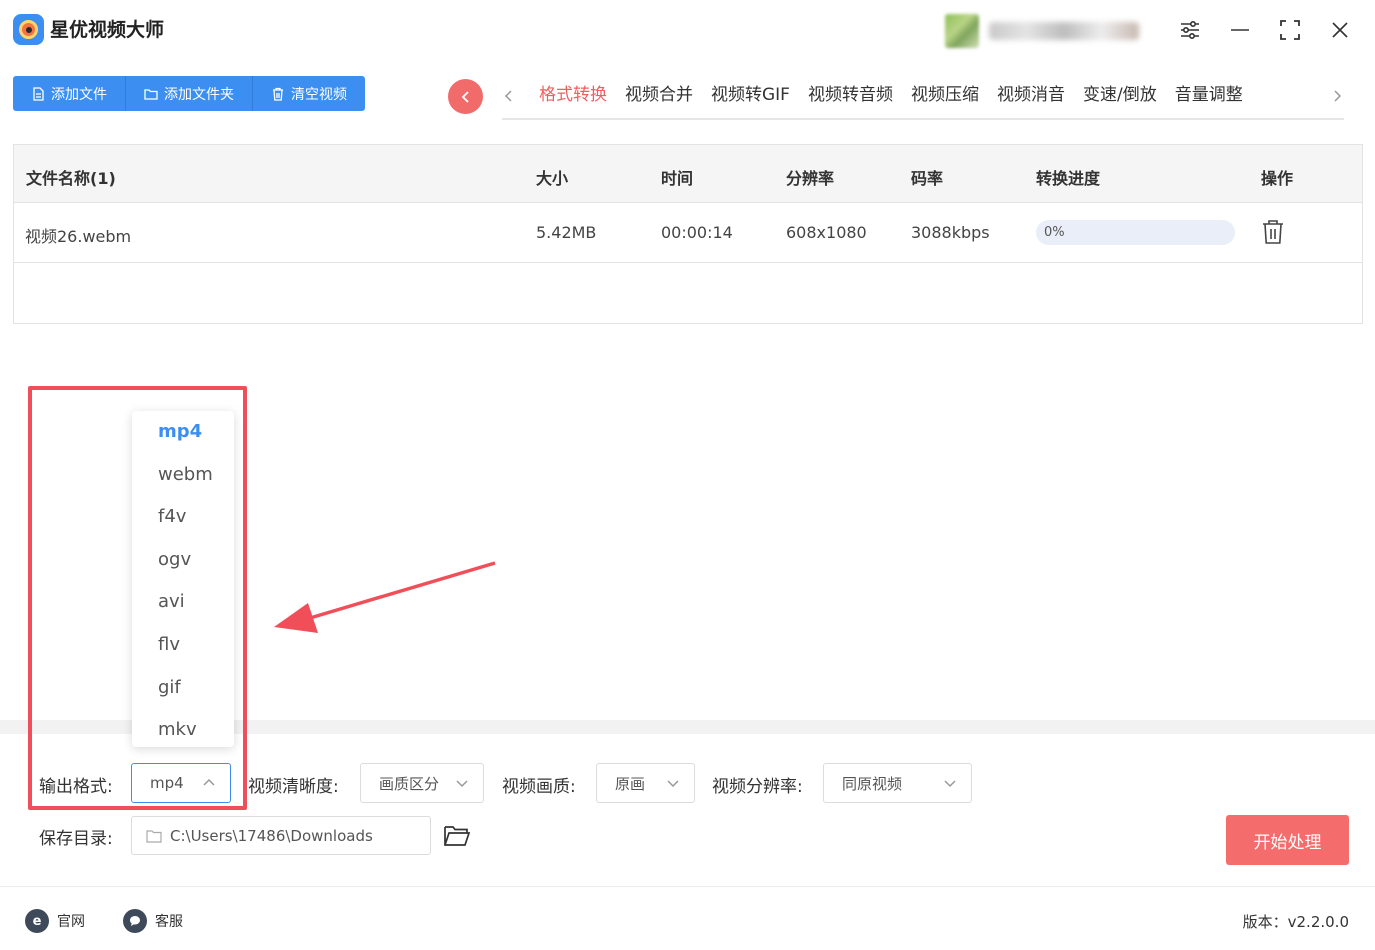 The width and height of the screenshot is (1375, 950). I want to click on resolution-value: 同原视频, so click(872, 783).